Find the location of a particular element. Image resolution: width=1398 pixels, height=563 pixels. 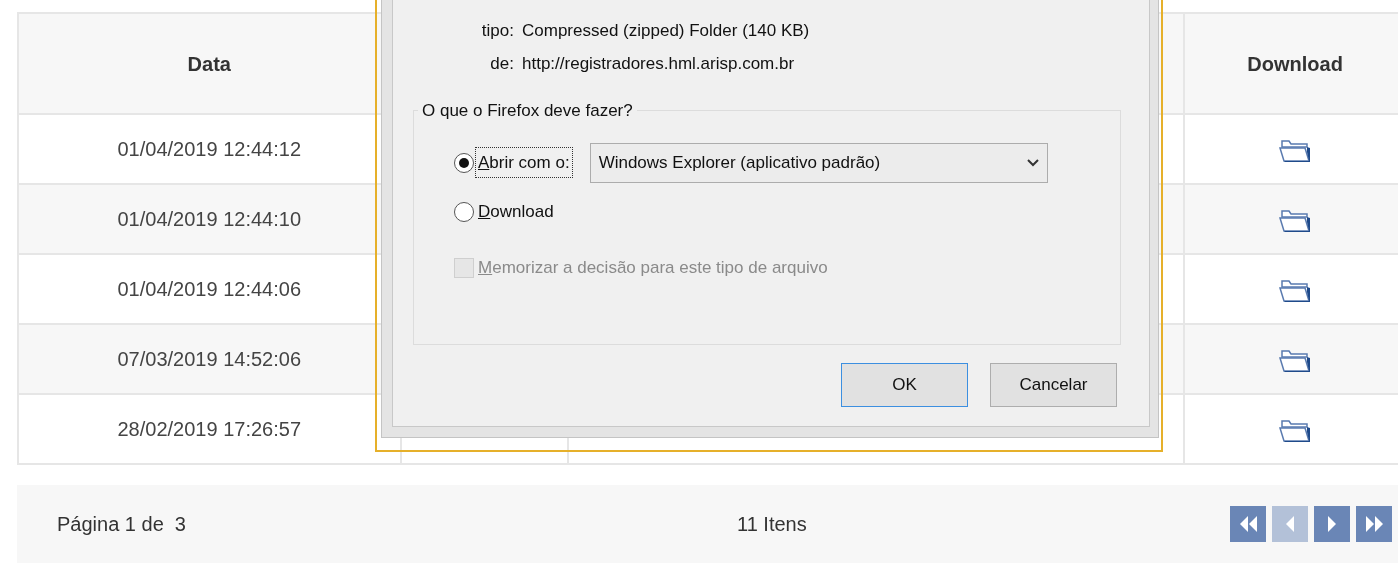

column-header: Data is located at coordinates (209, 63).